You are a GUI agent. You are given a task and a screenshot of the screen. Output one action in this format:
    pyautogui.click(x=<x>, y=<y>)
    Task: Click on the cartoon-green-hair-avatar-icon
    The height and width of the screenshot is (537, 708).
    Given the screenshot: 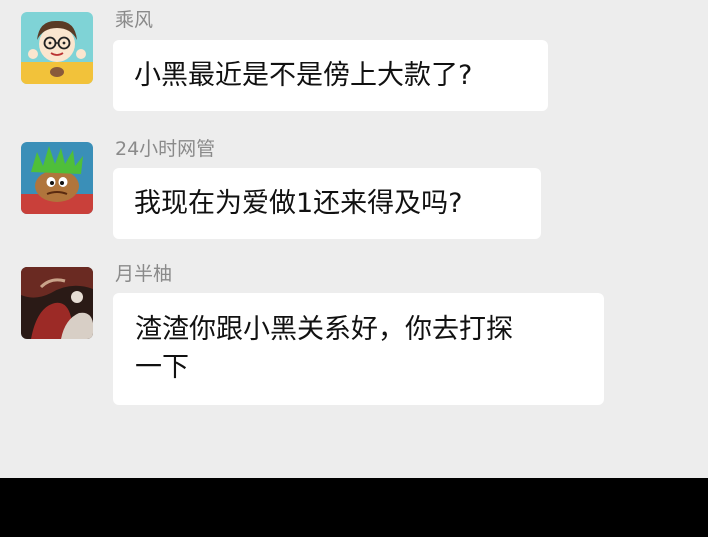 What is the action you would take?
    pyautogui.click(x=57, y=178)
    